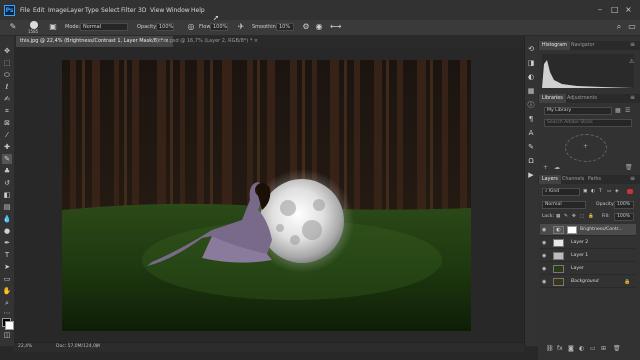 Image resolution: width=640 pixels, height=360 pixels. What do you see at coordinates (531, 77) in the screenshot?
I see `color-icon: ◐` at bounding box center [531, 77].